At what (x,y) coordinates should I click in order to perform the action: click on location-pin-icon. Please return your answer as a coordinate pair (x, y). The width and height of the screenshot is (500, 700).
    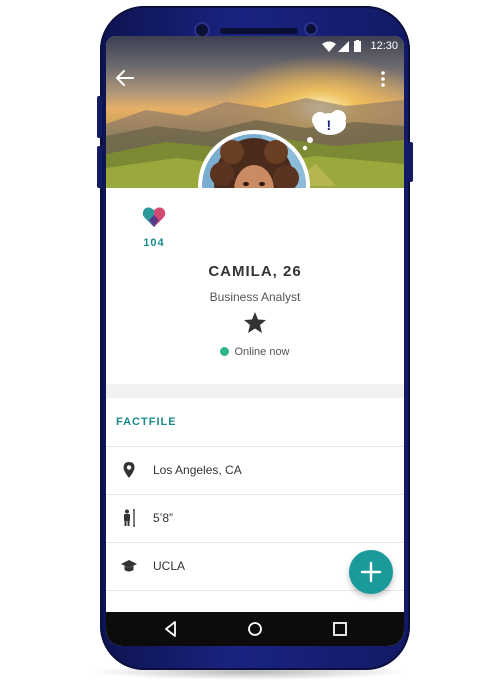
    Looking at the image, I should click on (129, 470).